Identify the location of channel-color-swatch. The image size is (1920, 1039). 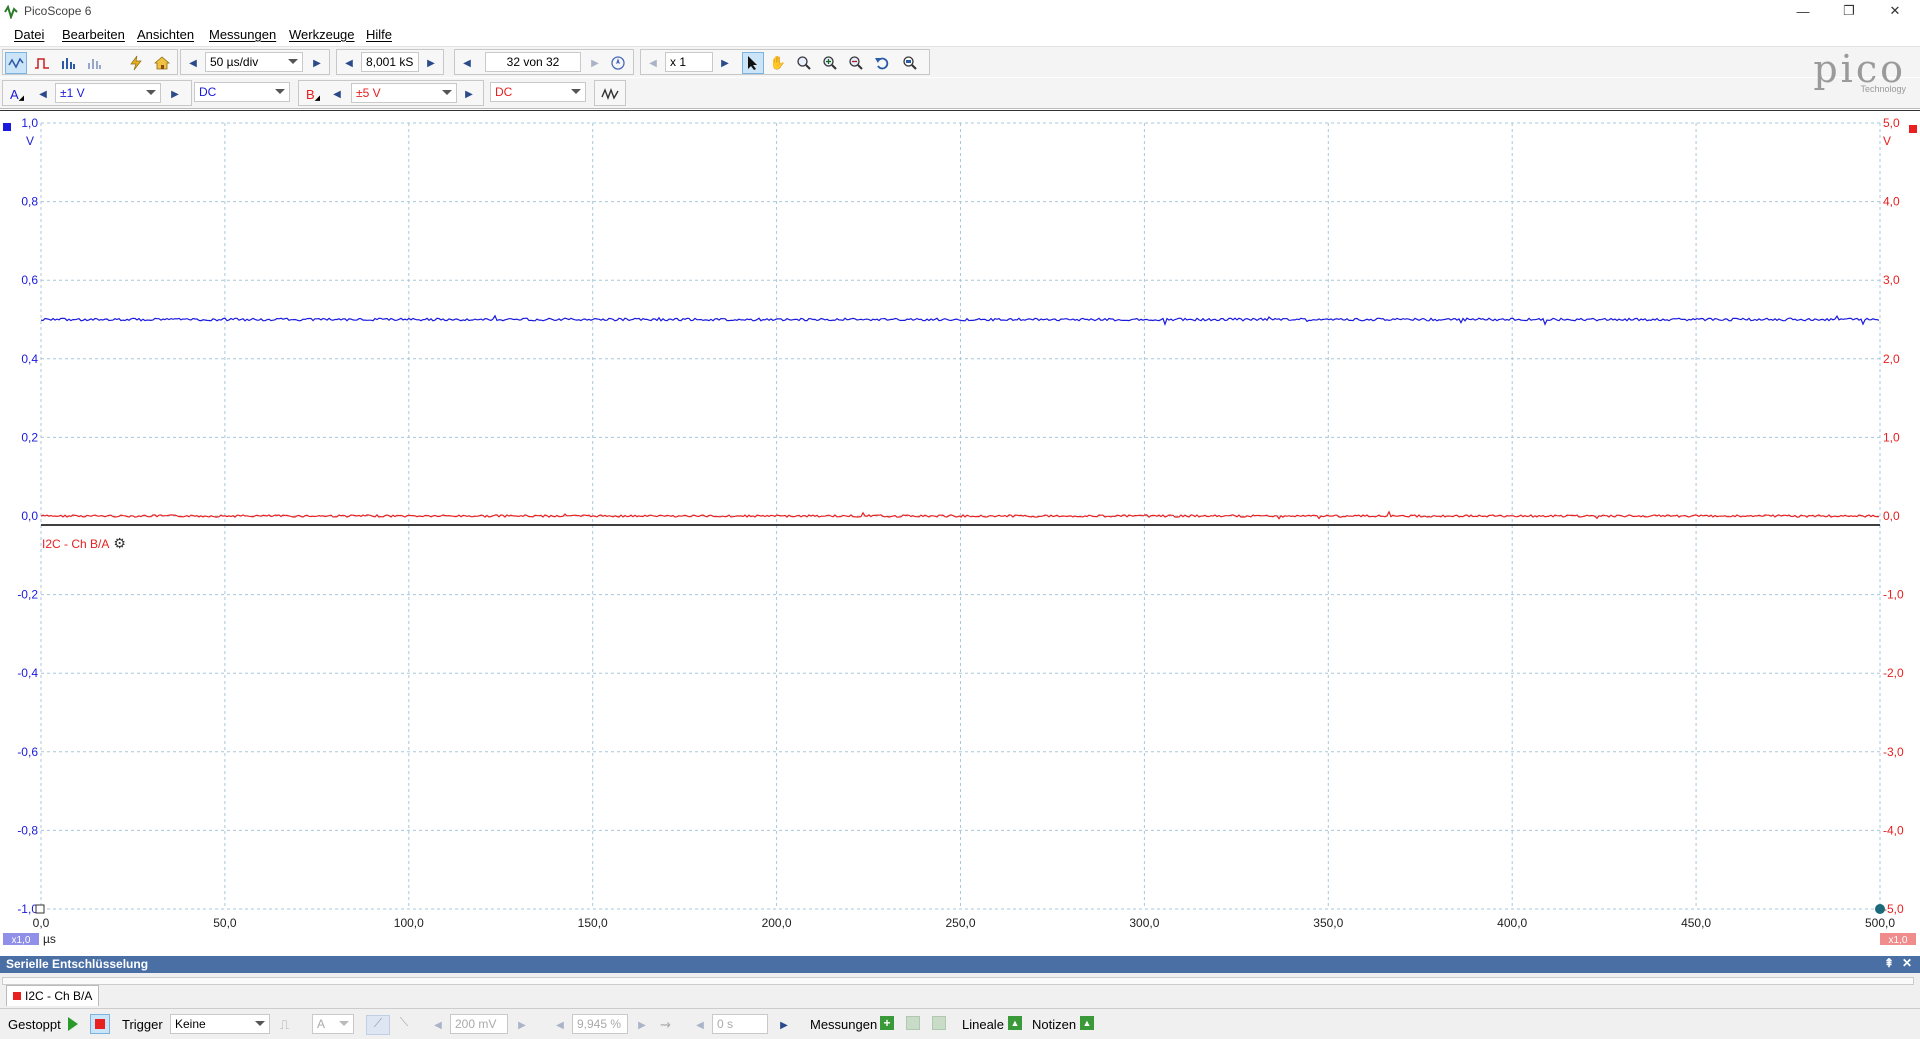
(17, 996).